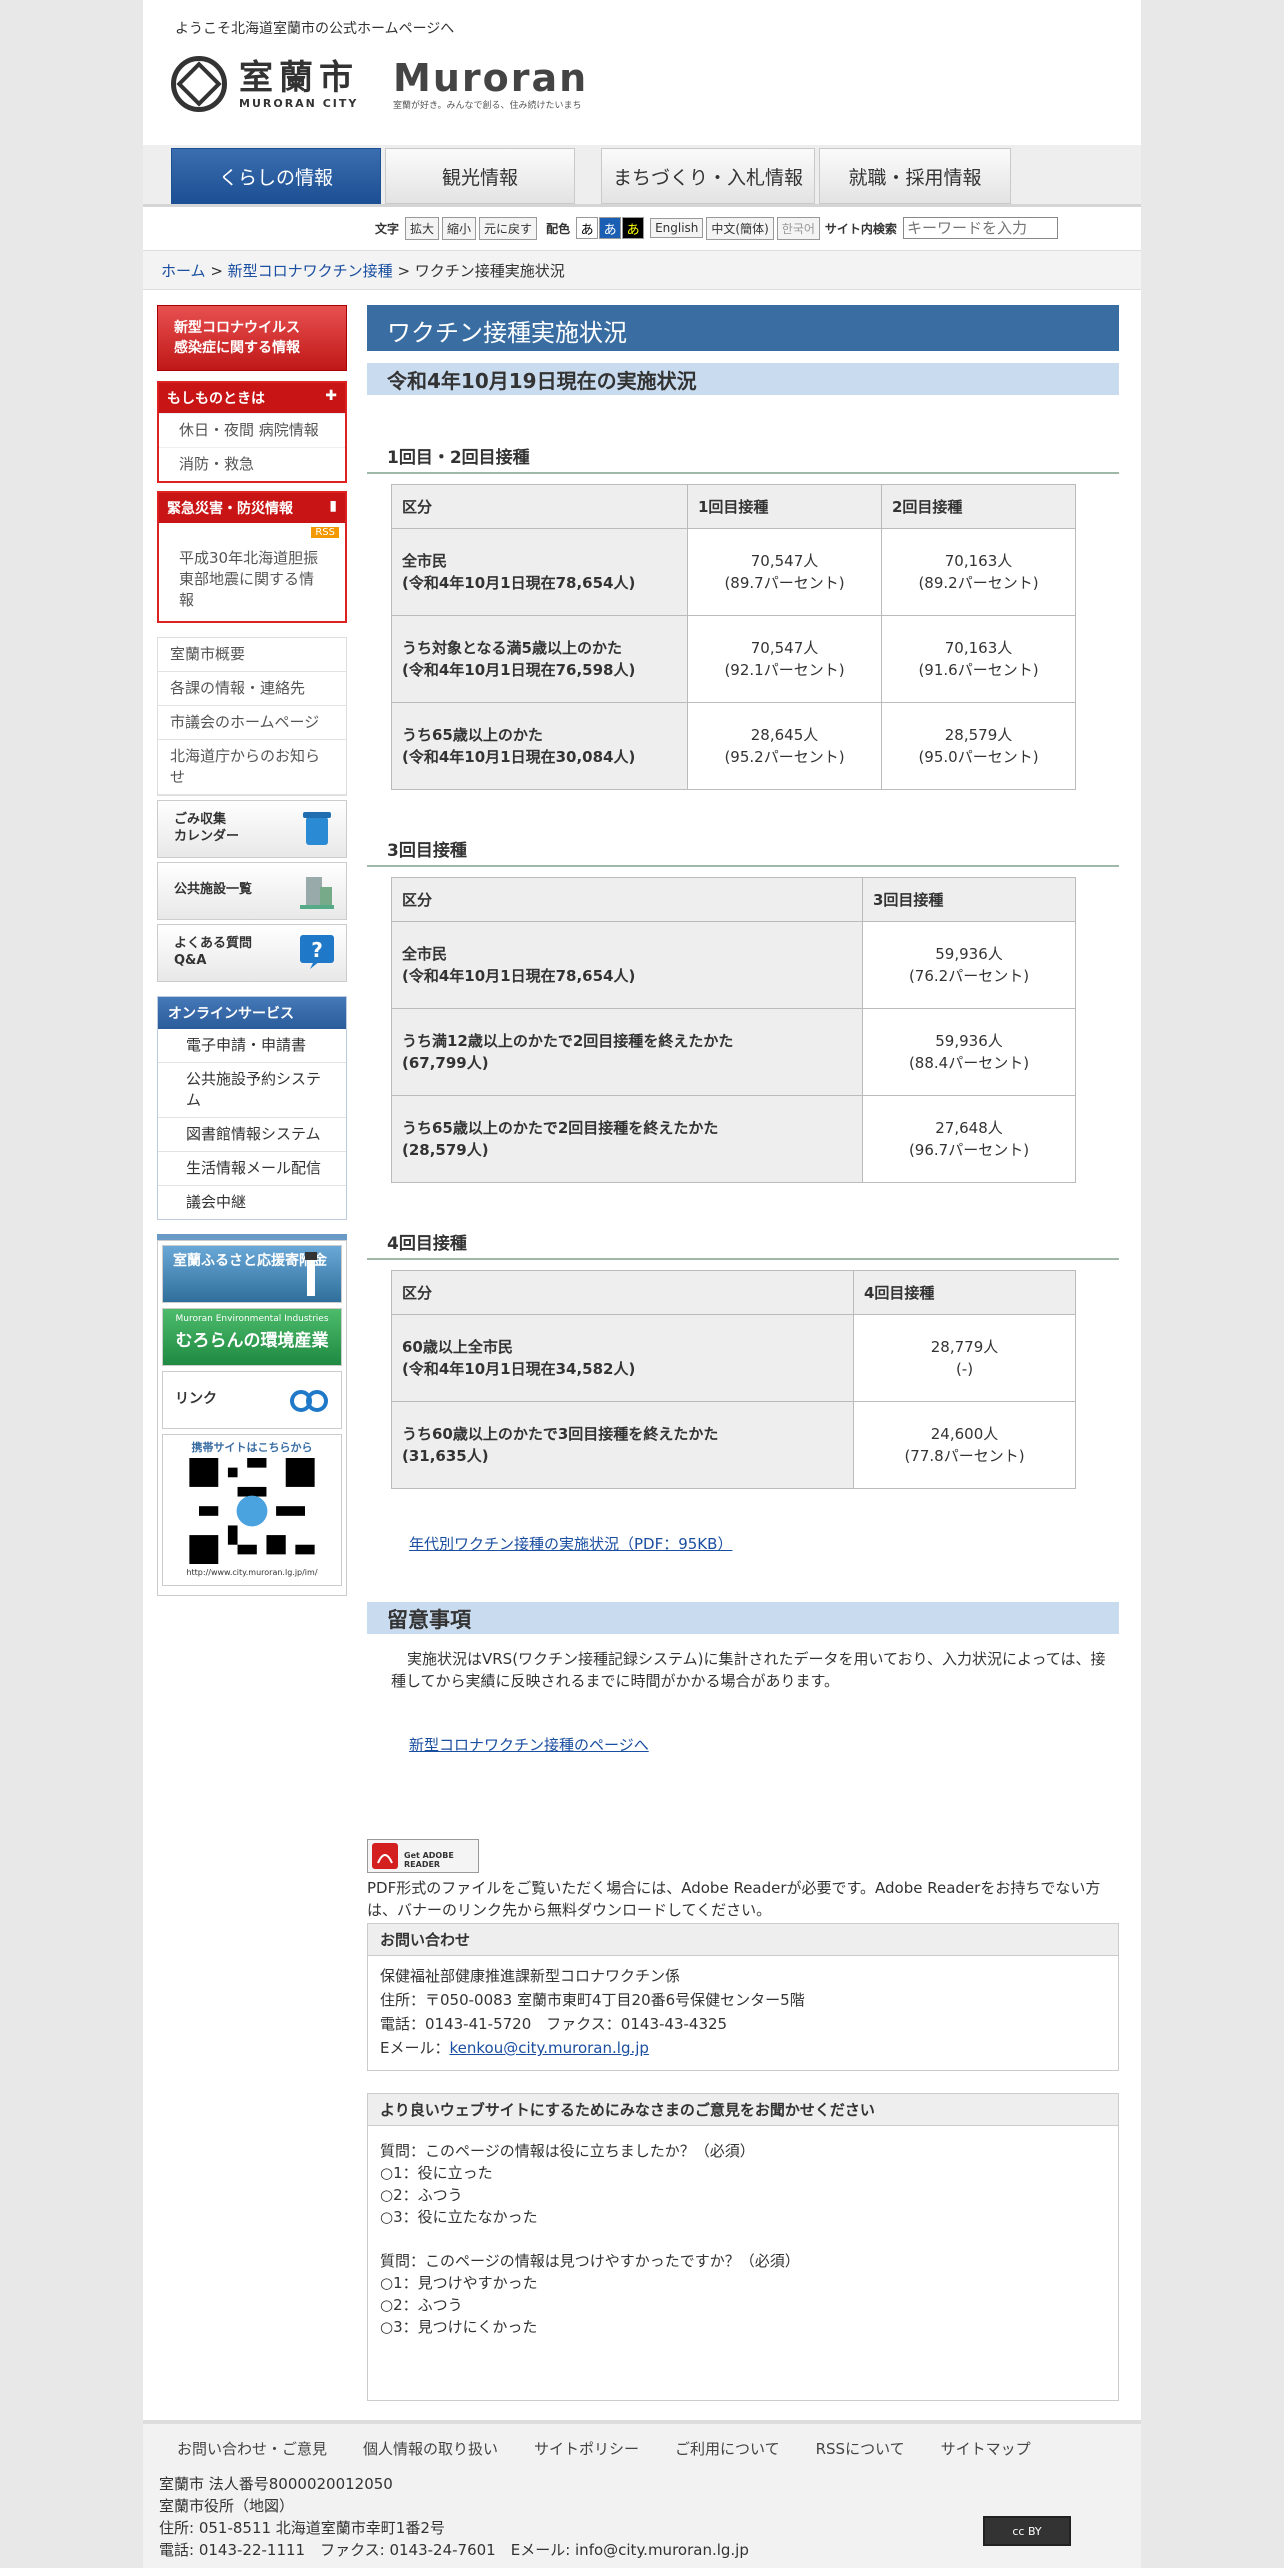 This screenshot has height=2568, width=1284. I want to click on nav-kanko: 観光情報, so click(480, 176).